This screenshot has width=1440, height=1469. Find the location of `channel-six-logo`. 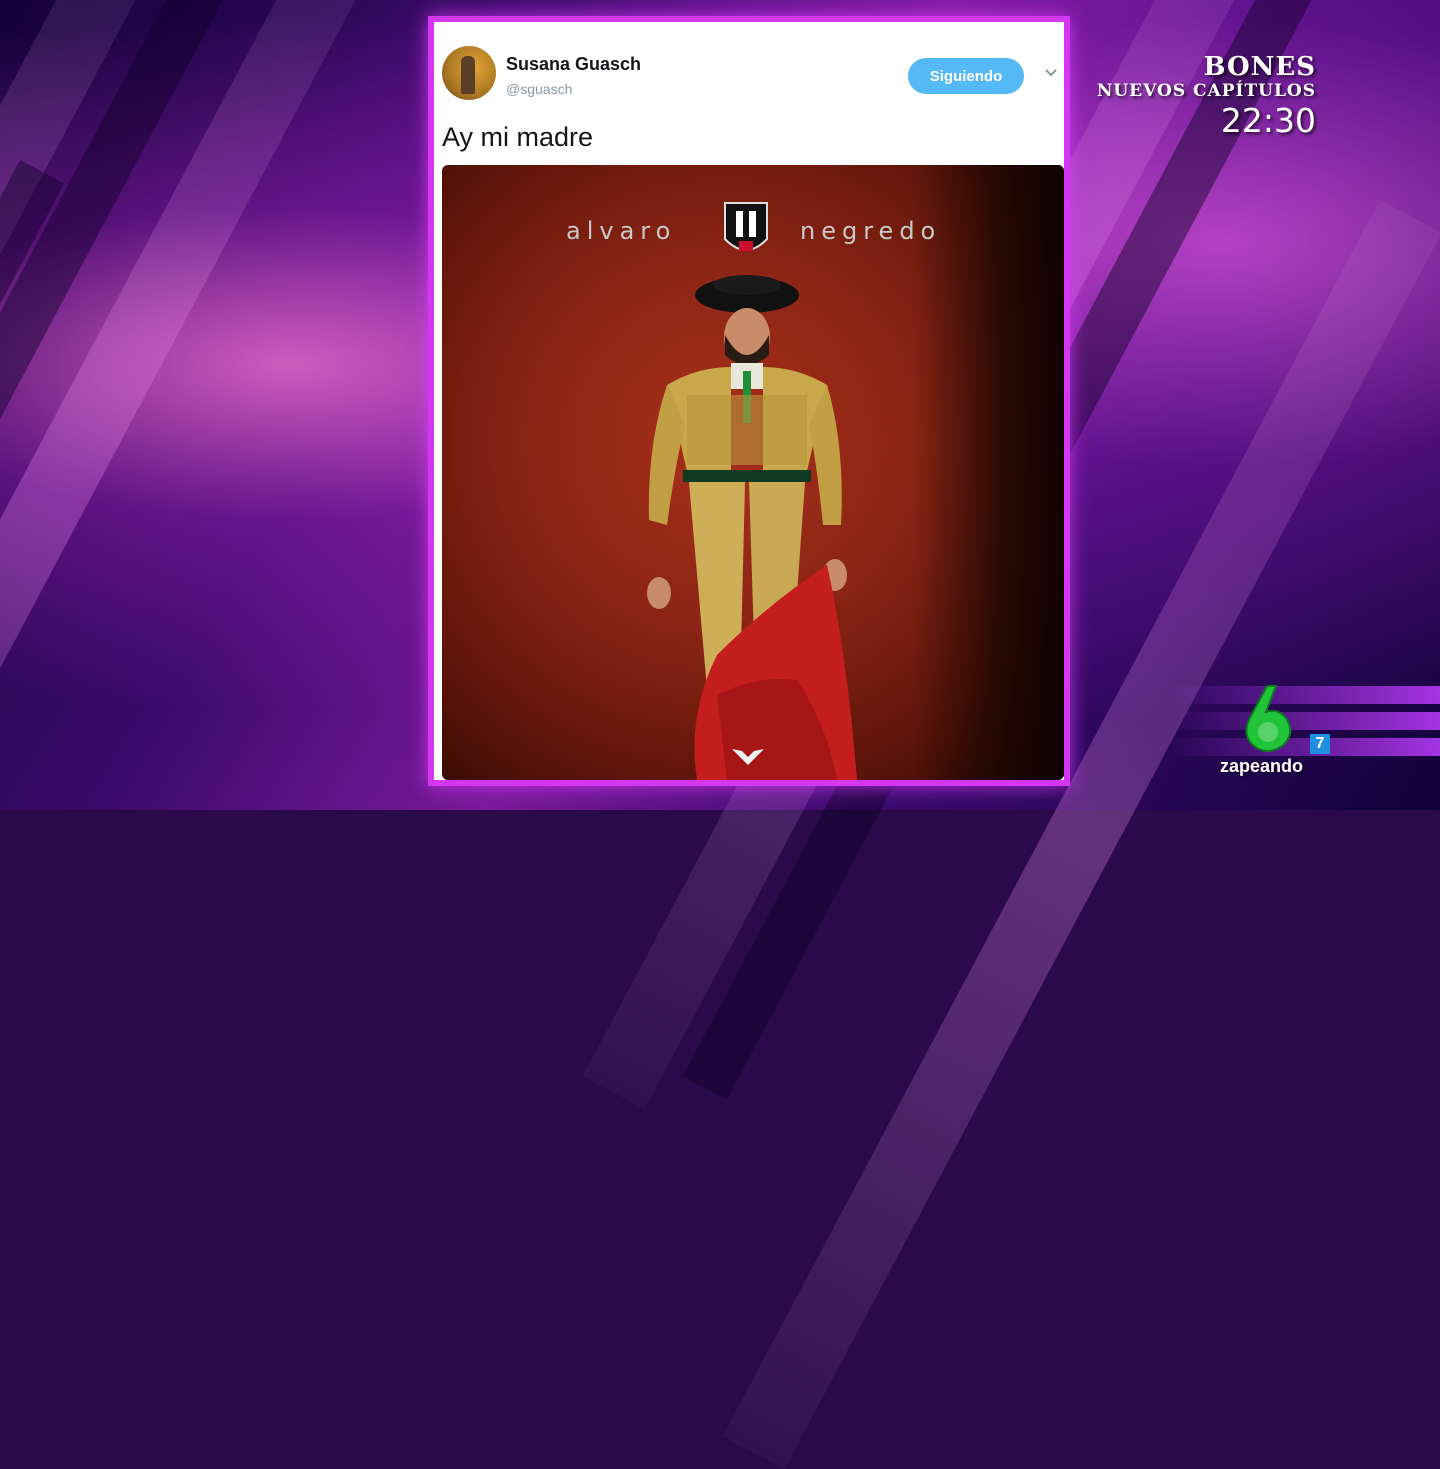

channel-six-logo is located at coordinates (1268, 718).